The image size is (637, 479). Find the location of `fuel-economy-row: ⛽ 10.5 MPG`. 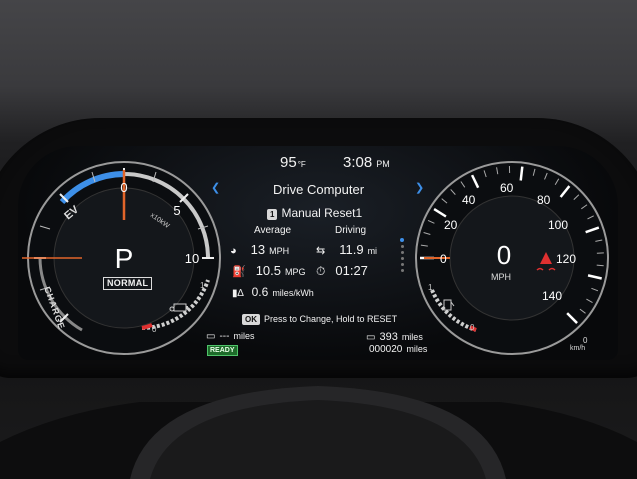

fuel-economy-row: ⛽ 10.5 MPG is located at coordinates (269, 270).